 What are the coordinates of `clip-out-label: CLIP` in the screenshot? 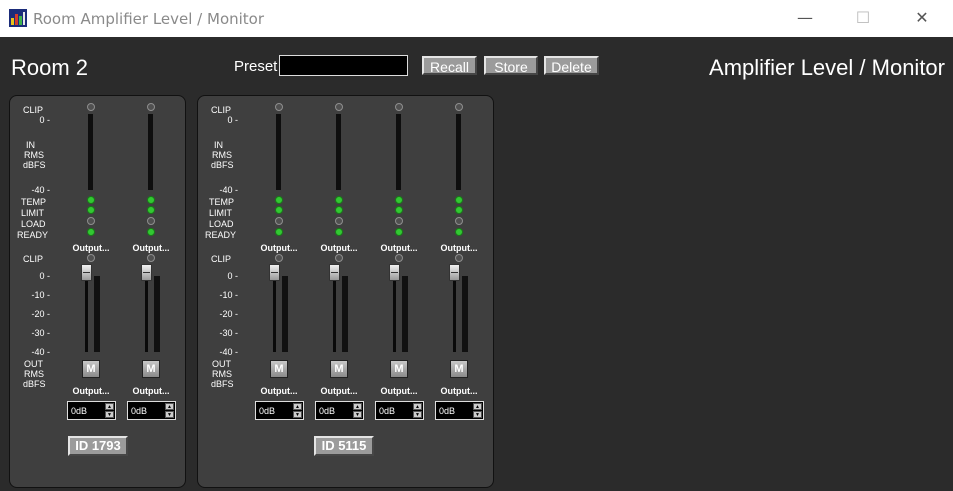 It's located at (33, 259).